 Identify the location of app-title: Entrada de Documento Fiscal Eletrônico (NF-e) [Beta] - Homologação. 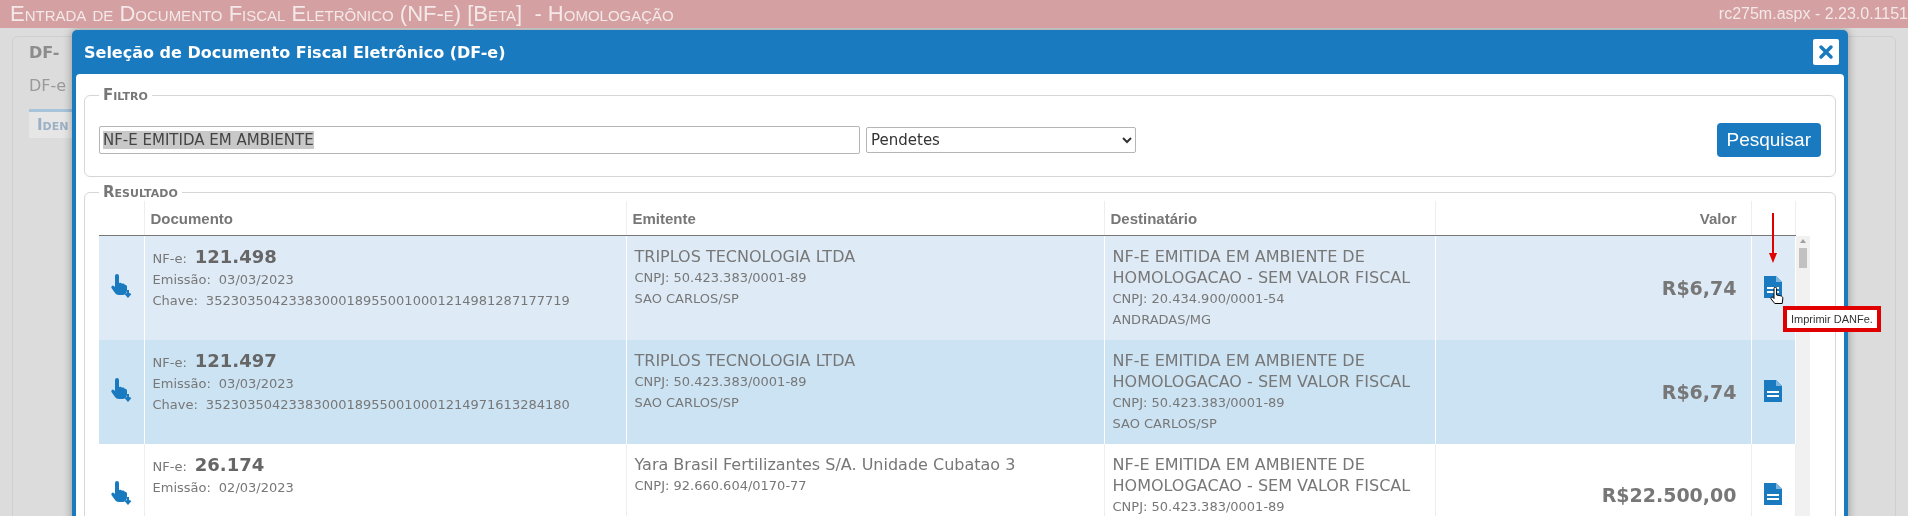
(342, 14).